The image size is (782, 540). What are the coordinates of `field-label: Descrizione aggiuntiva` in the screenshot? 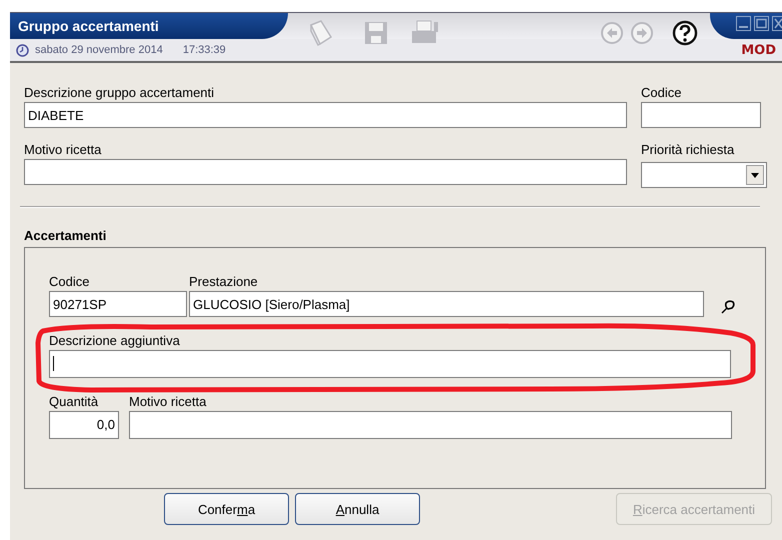 It's located at (115, 340).